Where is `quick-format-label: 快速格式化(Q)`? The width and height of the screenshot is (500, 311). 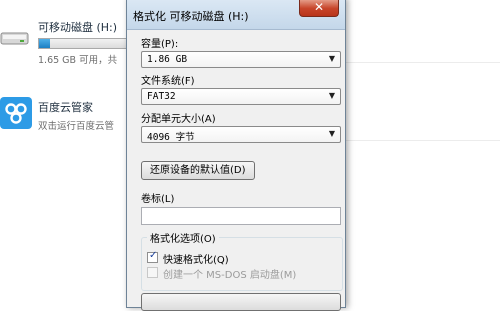 quick-format-label: 快速格式化(Q) is located at coordinates (196, 260).